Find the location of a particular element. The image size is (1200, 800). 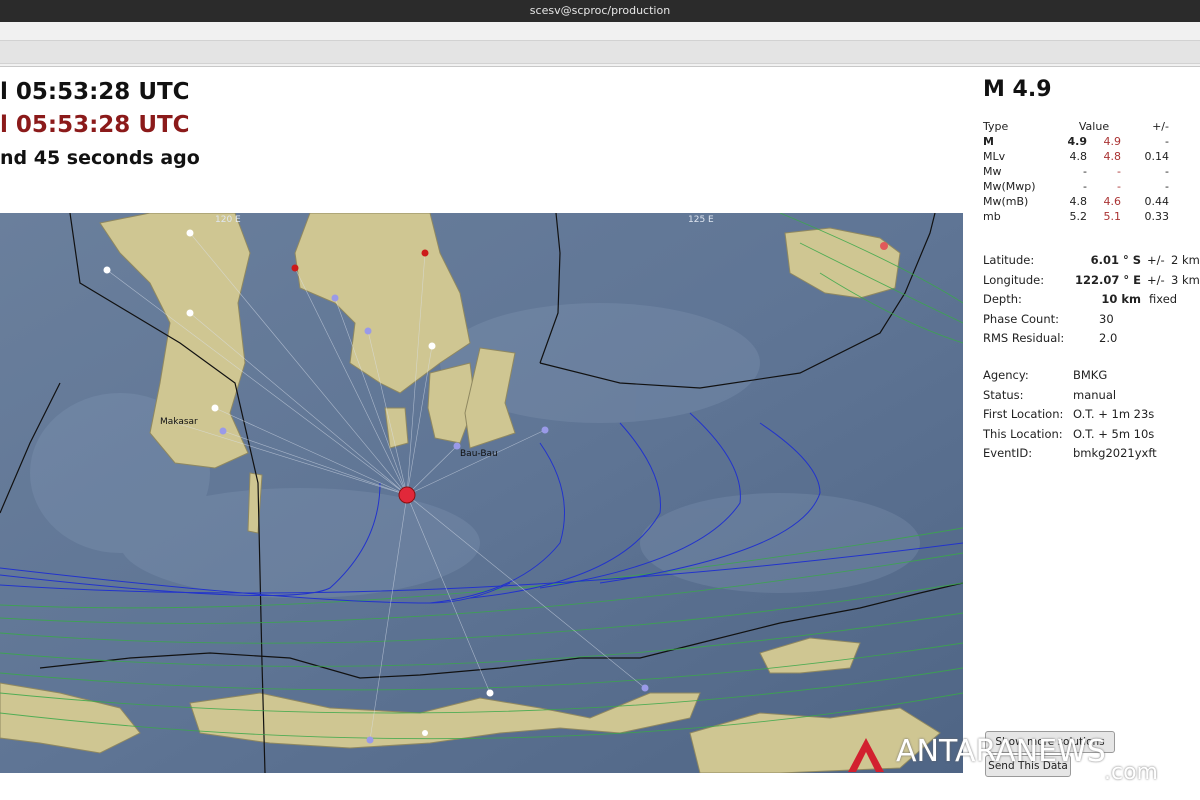

elapsed-time: nd 45 seconds ago is located at coordinates (100, 158).